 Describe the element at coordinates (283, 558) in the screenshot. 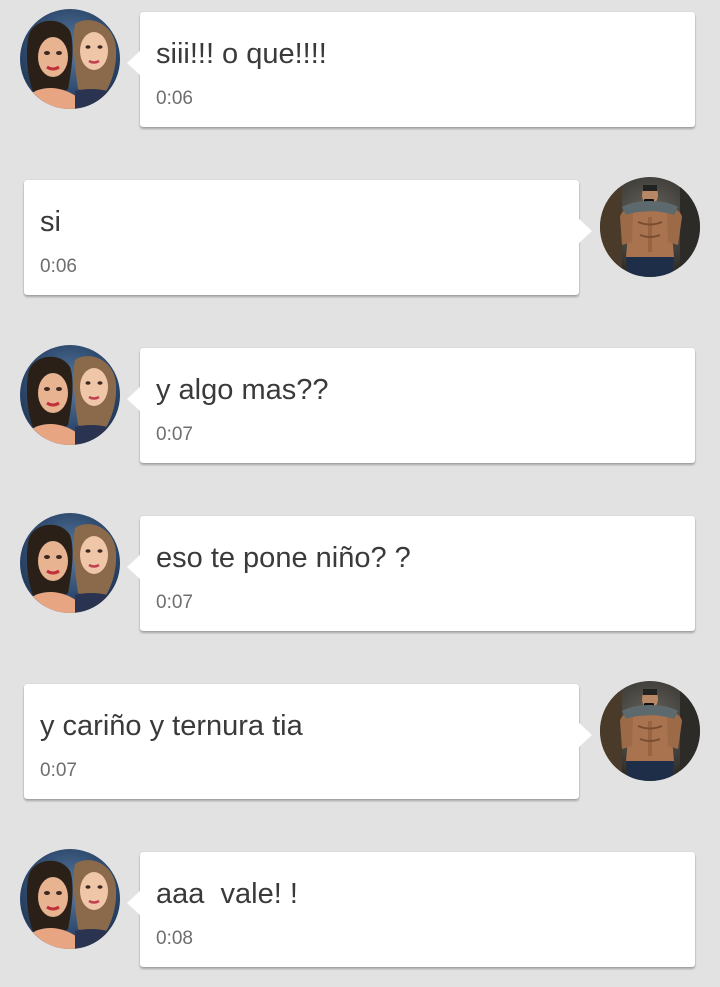

I see `message-text: eso te pone niño? ?` at that location.